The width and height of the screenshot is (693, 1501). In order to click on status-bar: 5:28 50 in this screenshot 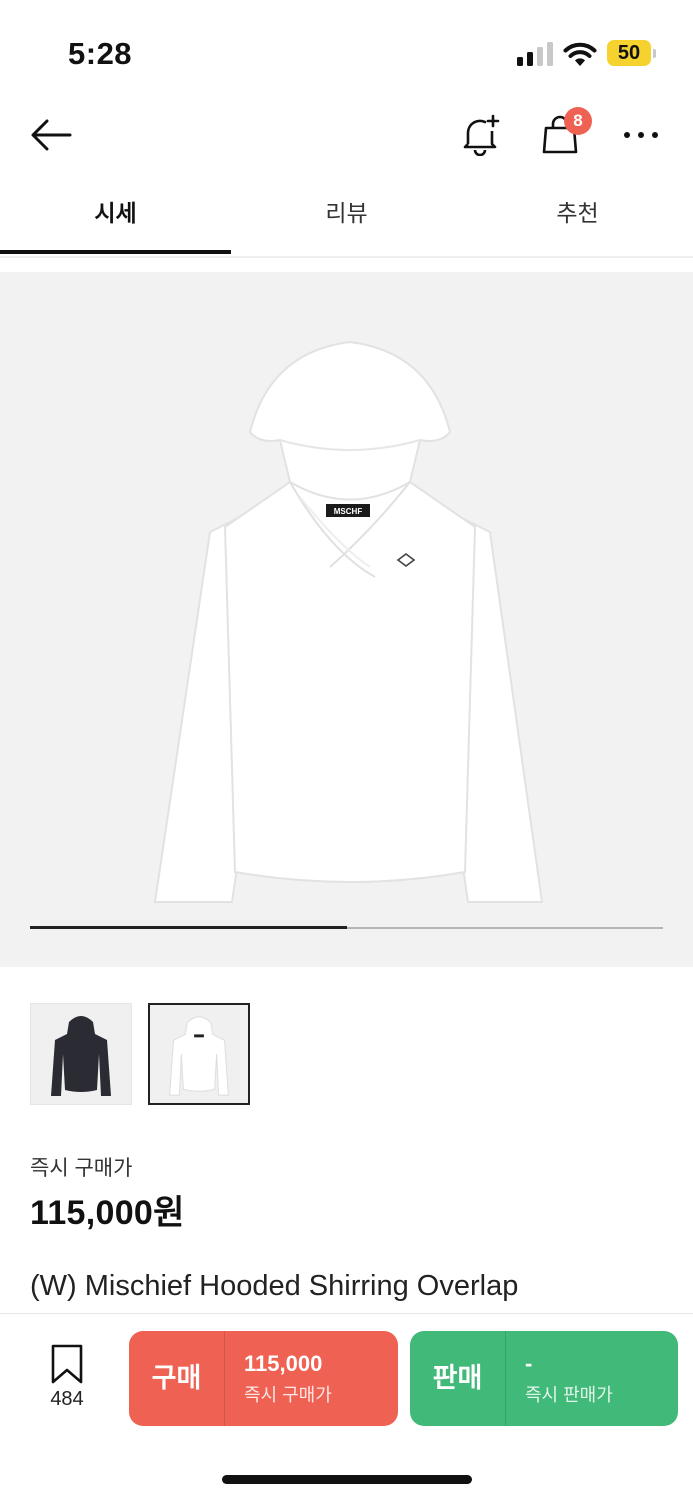, I will do `click(346, 50)`.